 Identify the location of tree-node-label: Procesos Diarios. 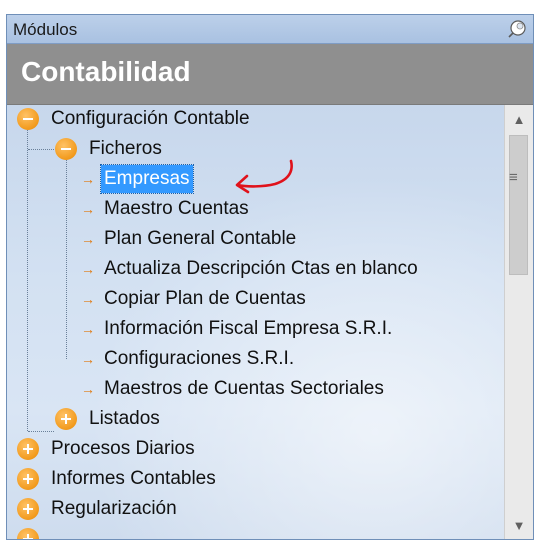
(123, 448).